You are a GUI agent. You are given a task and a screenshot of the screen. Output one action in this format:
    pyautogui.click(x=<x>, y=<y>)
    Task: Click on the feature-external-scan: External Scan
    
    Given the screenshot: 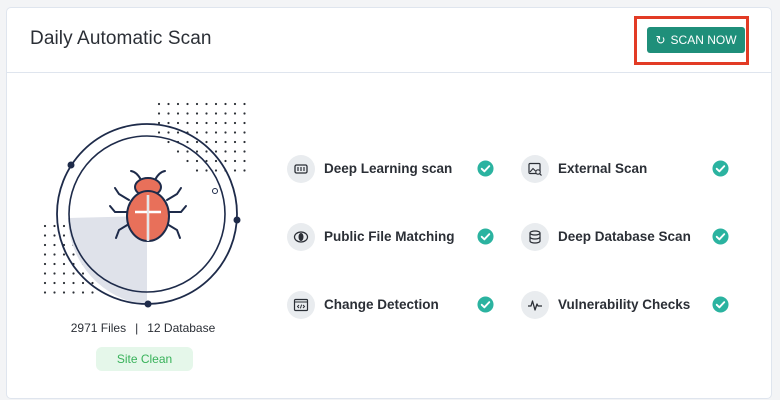 What is the action you would take?
    pyautogui.click(x=626, y=169)
    